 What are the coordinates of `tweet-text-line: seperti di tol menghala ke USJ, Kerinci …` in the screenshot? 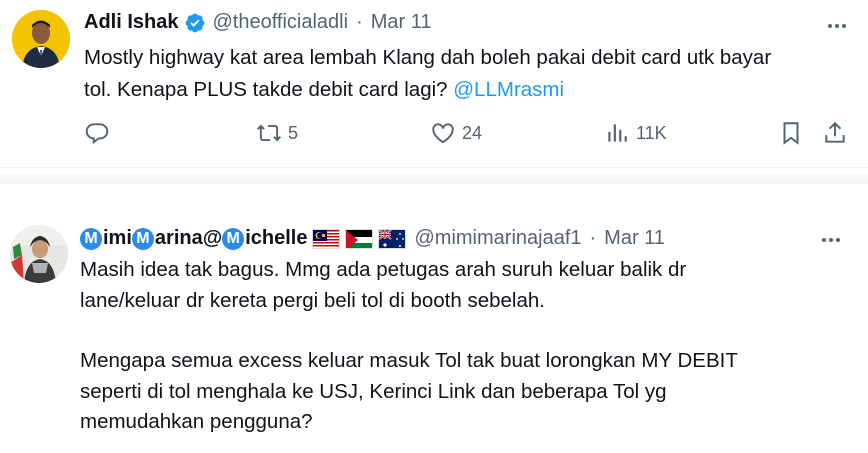 It's located at (373, 391).